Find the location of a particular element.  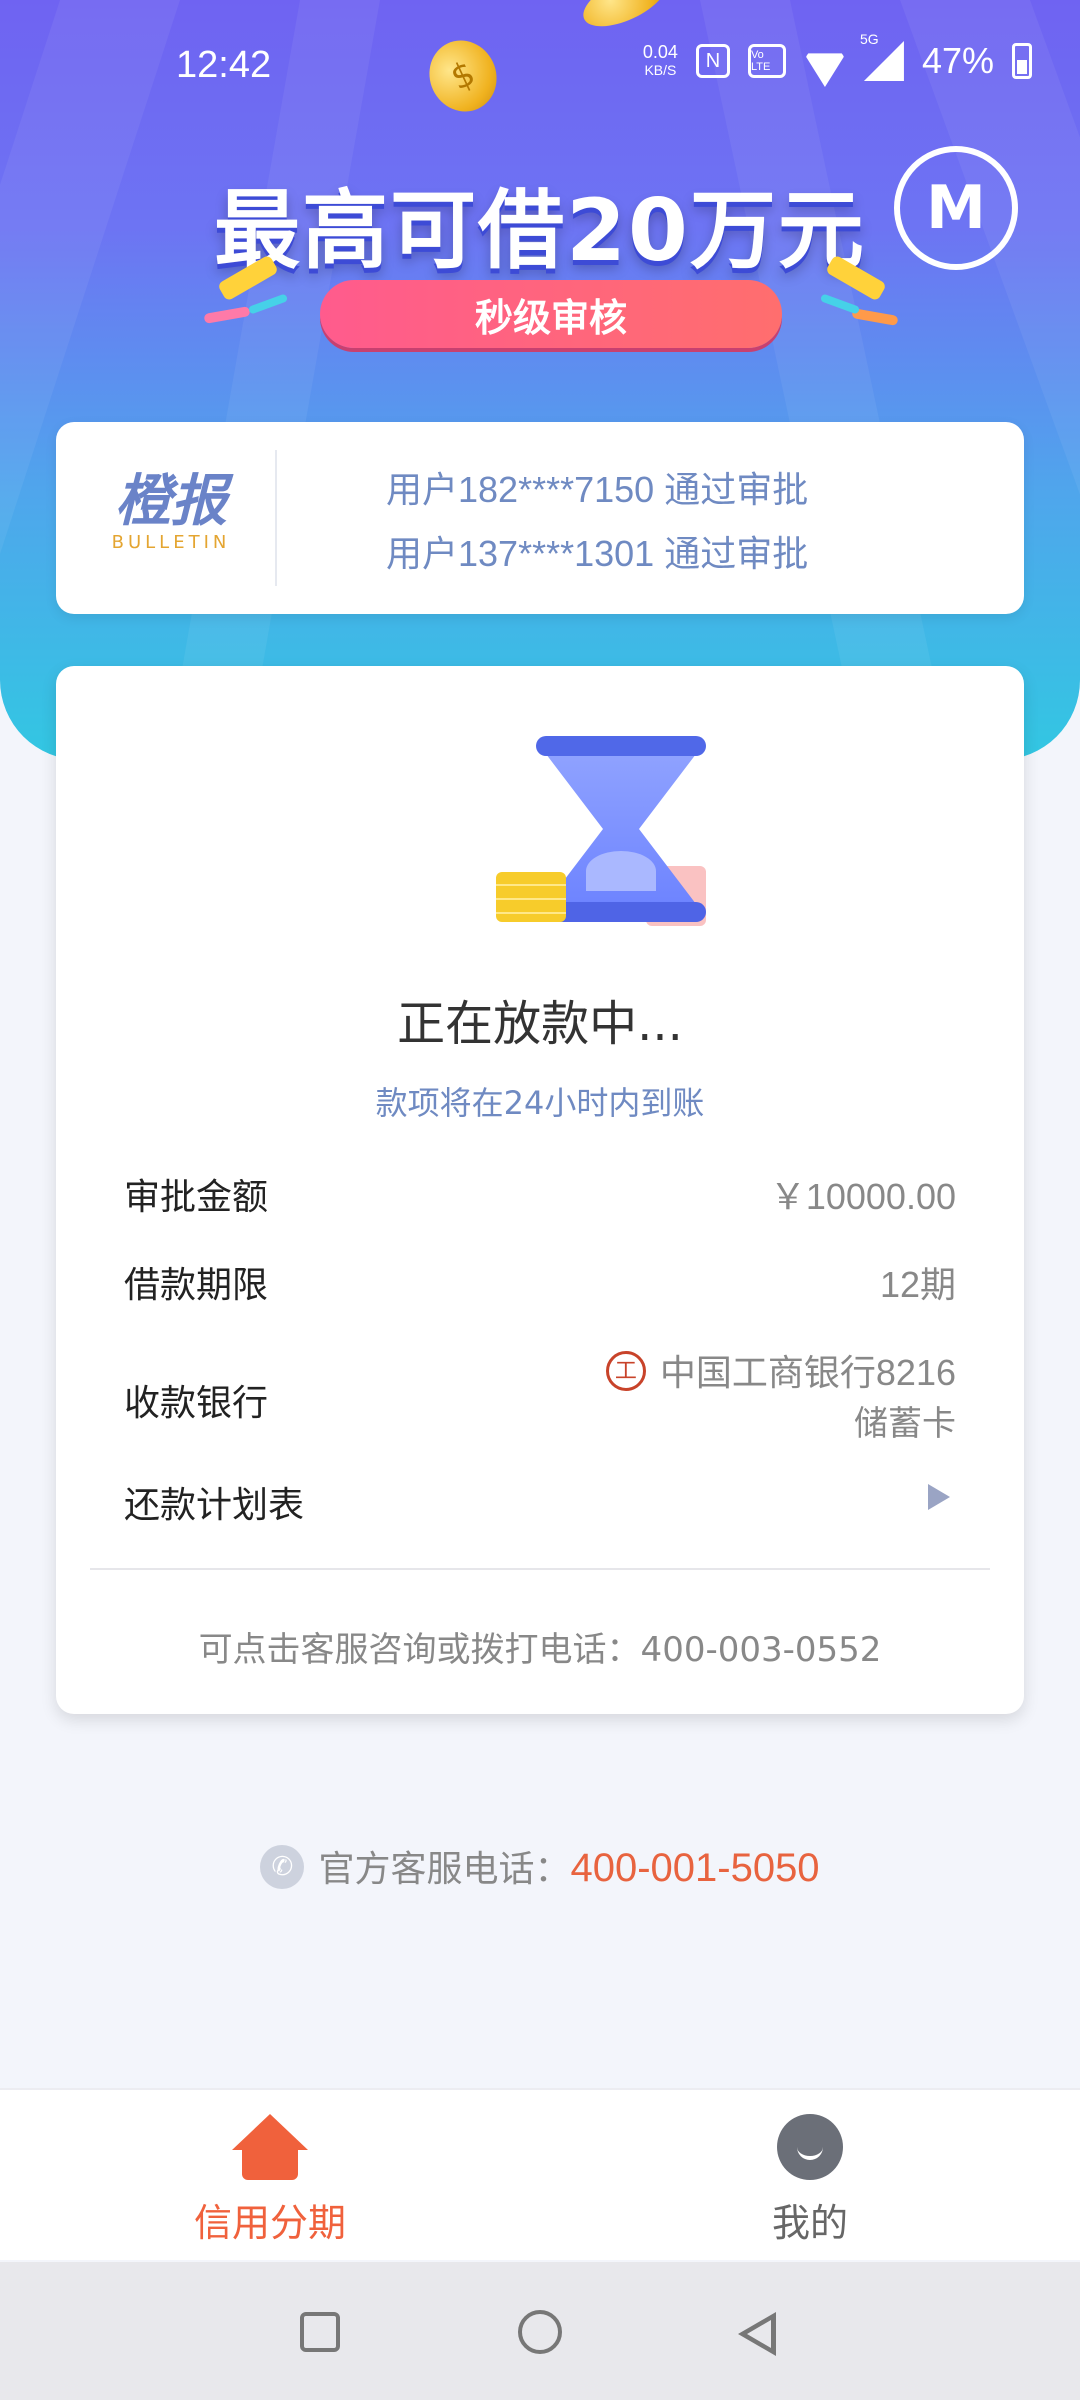

tab-credit-installment: 信用分期 is located at coordinates (270, 2180).